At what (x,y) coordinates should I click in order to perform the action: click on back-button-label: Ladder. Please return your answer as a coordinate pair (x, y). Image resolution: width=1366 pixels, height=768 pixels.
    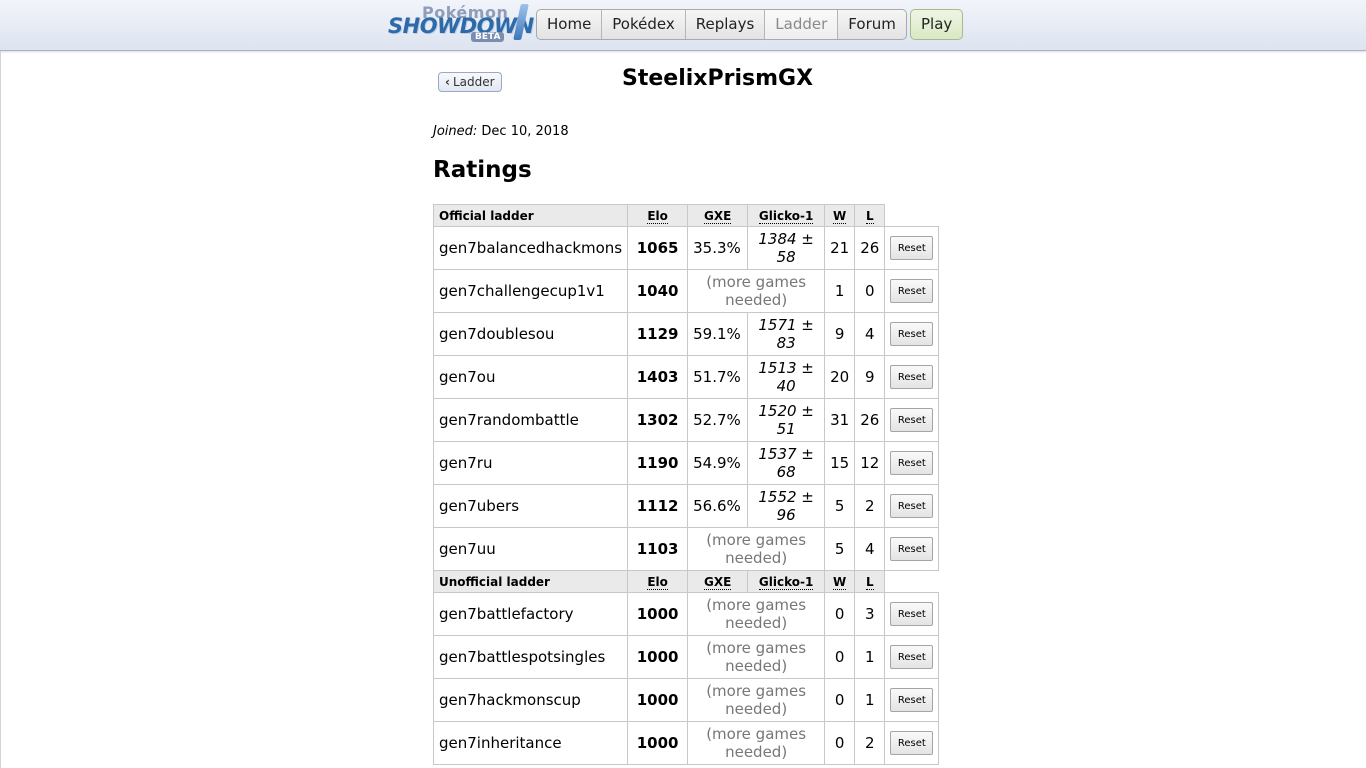
    Looking at the image, I should click on (473, 82).